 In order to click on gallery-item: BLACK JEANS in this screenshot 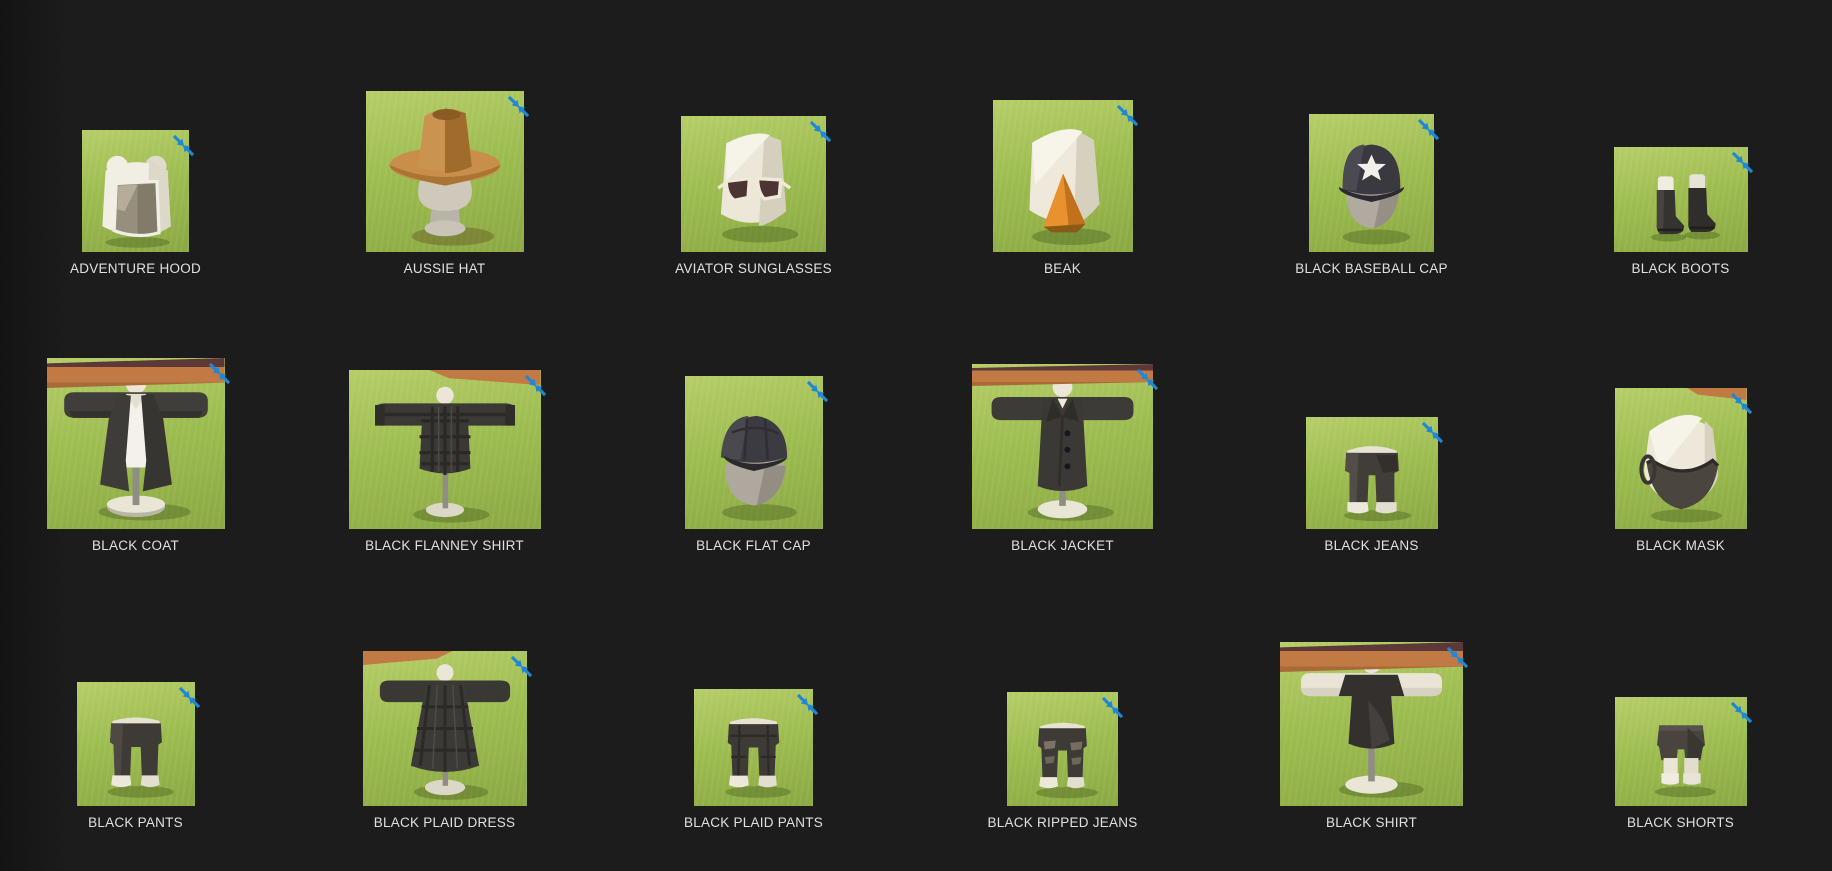, I will do `click(1371, 421)`.